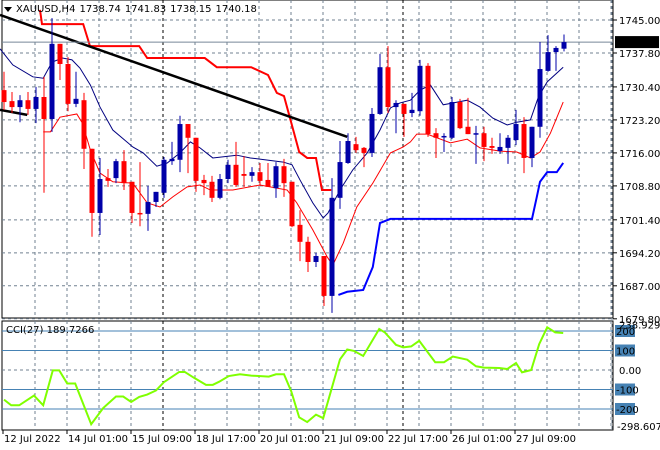  What do you see at coordinates (32, 439) in the screenshot?
I see `time-tick-label: 12 Jul 2022` at bounding box center [32, 439].